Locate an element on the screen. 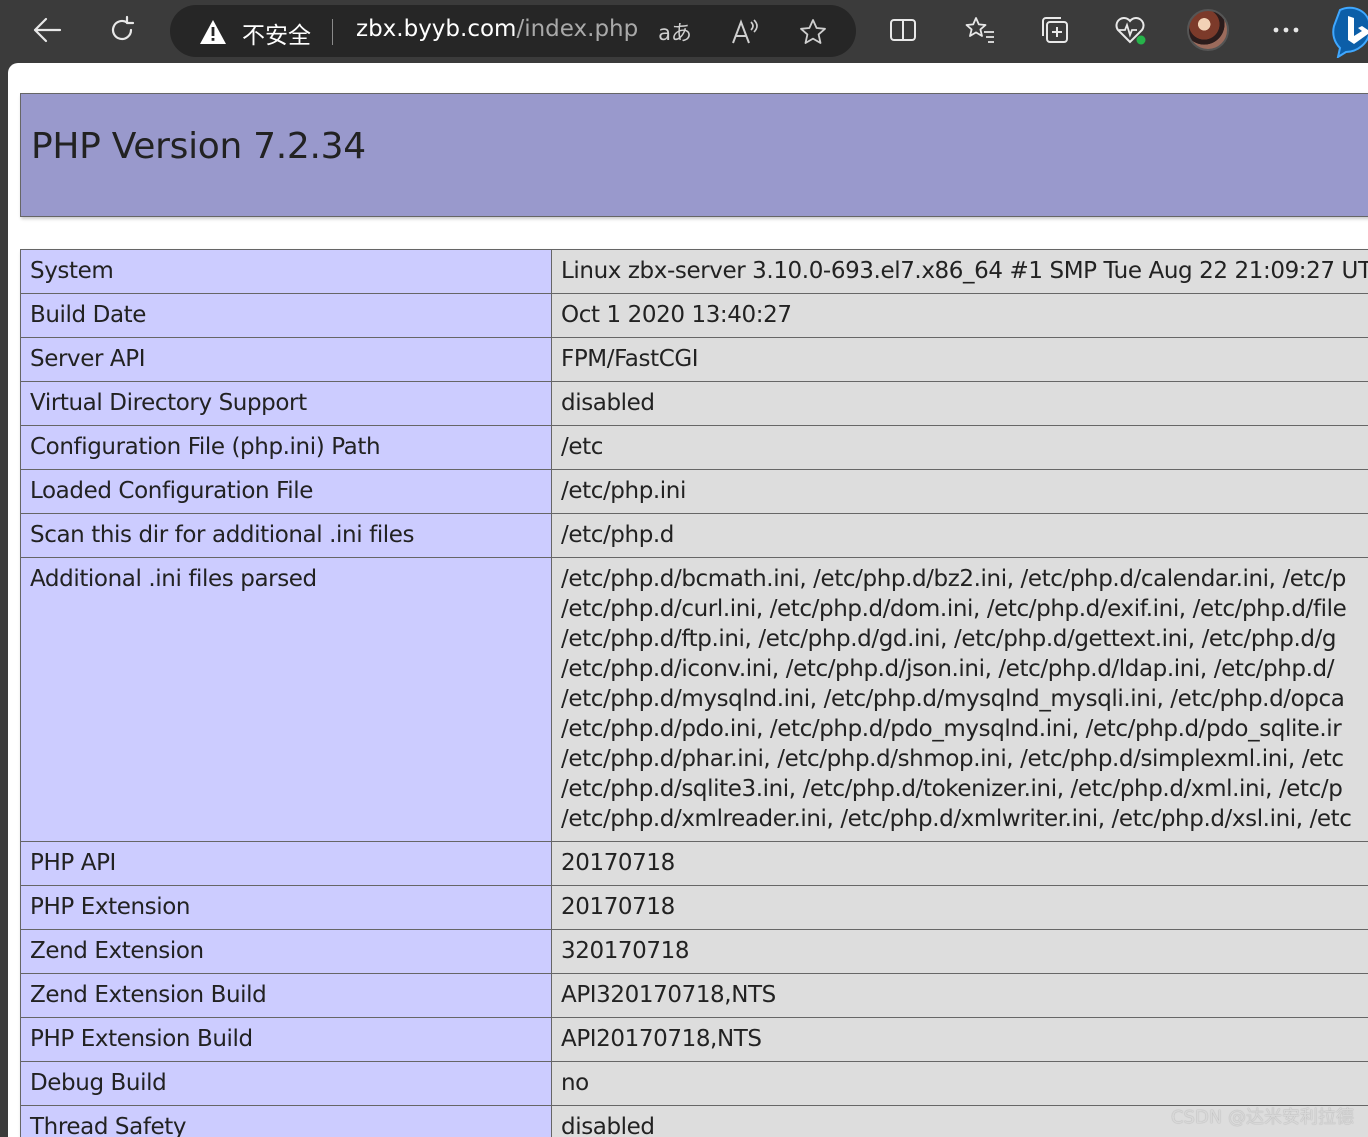 The image size is (1368, 1137). row-label: Loaded Configuration File is located at coordinates (286, 491).